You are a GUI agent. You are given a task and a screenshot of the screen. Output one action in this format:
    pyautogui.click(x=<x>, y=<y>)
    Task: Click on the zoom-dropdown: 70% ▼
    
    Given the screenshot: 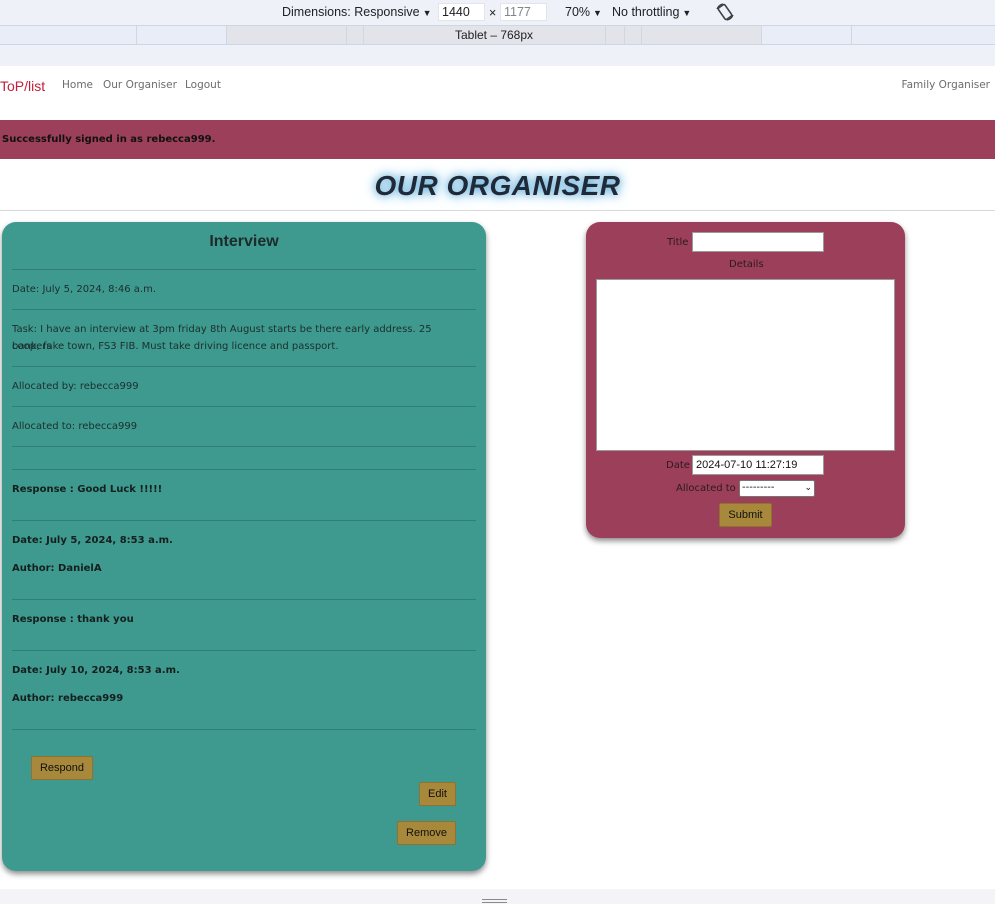 What is the action you would take?
    pyautogui.click(x=583, y=12)
    